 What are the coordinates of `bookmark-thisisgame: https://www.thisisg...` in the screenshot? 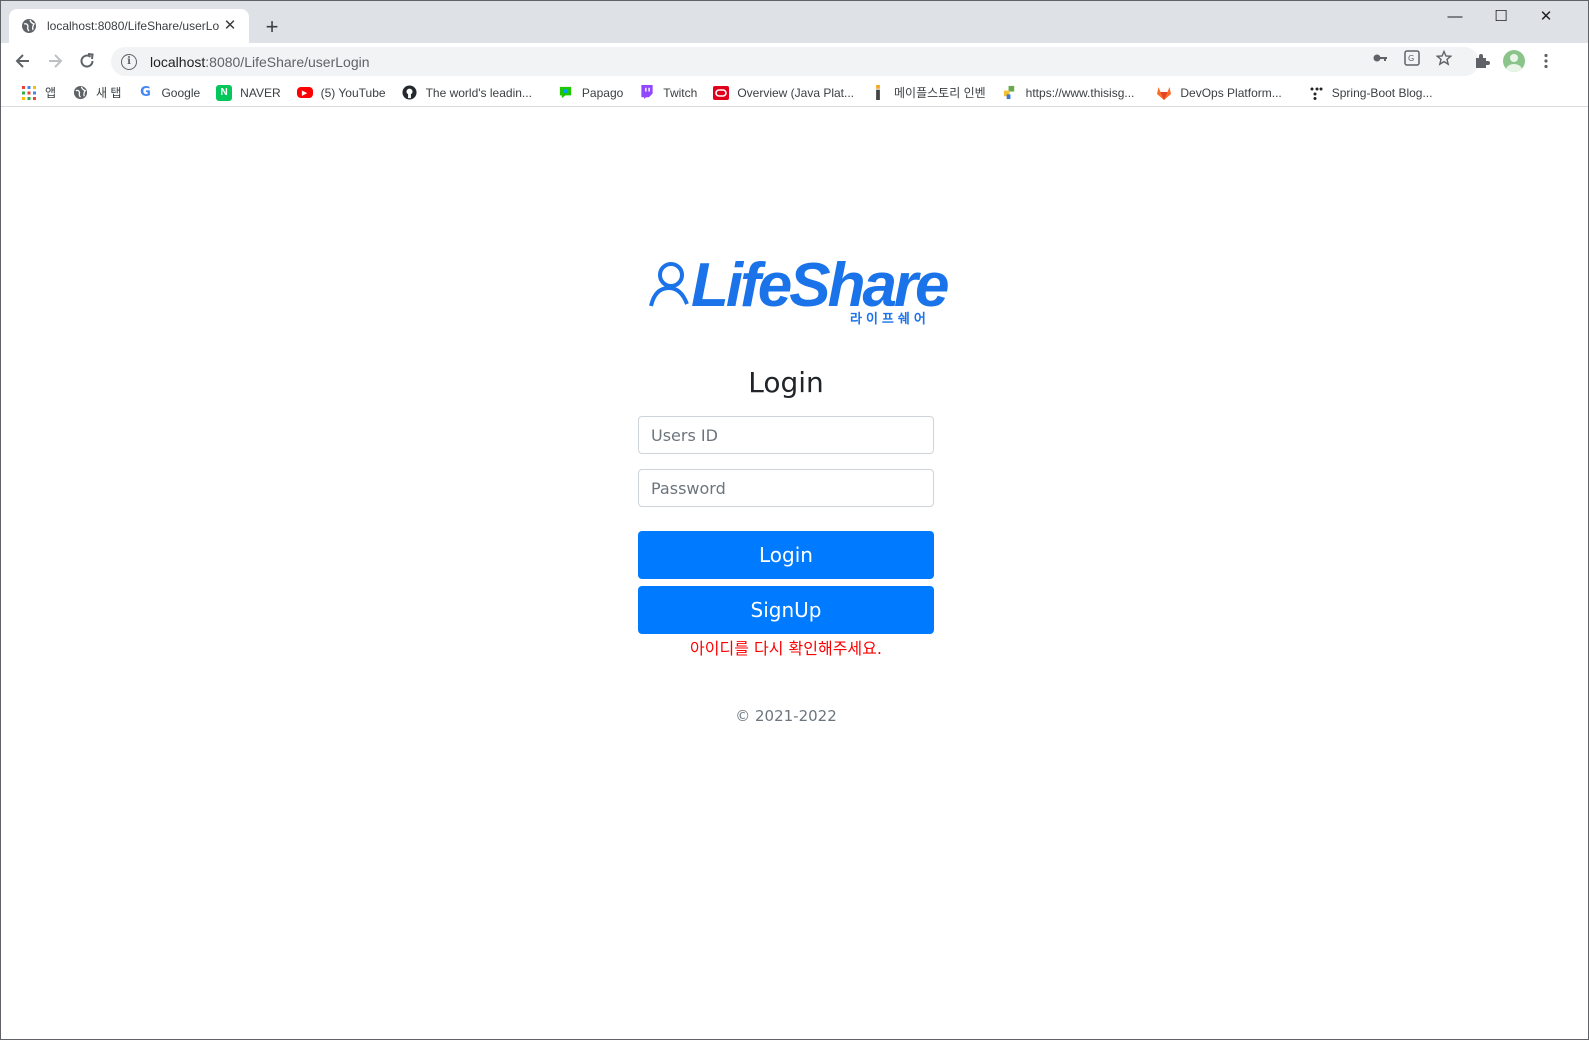 It's located at (1068, 93).